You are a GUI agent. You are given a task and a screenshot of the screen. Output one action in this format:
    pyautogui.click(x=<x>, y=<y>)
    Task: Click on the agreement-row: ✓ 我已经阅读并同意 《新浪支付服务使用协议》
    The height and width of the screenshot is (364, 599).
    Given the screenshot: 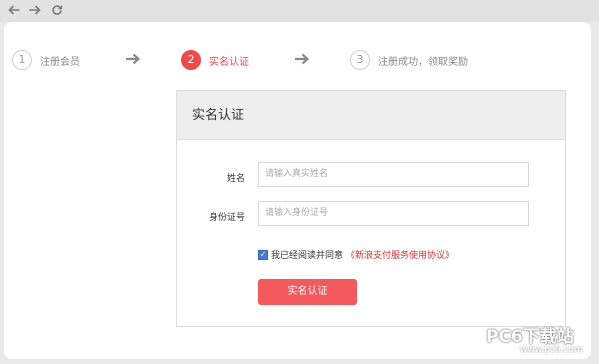 What is the action you would take?
    pyautogui.click(x=356, y=254)
    